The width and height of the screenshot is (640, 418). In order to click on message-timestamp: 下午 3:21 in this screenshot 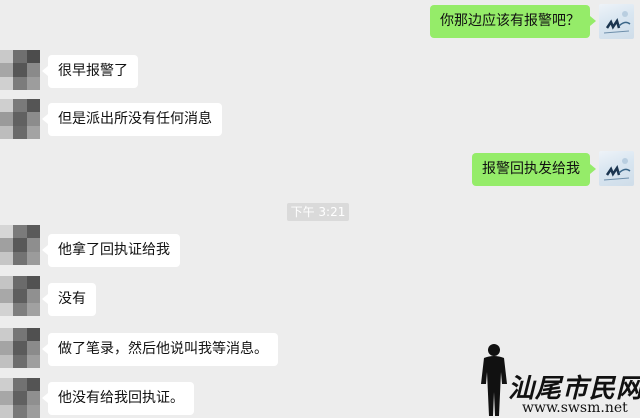, I will do `click(318, 212)`.